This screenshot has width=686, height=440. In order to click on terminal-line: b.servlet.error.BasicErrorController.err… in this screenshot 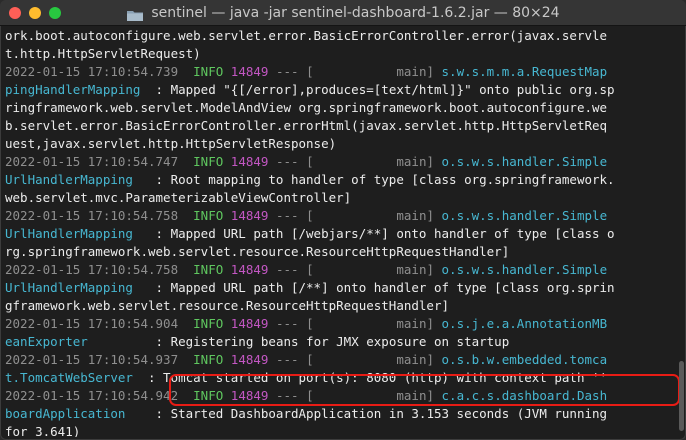, I will do `click(340, 126)`.